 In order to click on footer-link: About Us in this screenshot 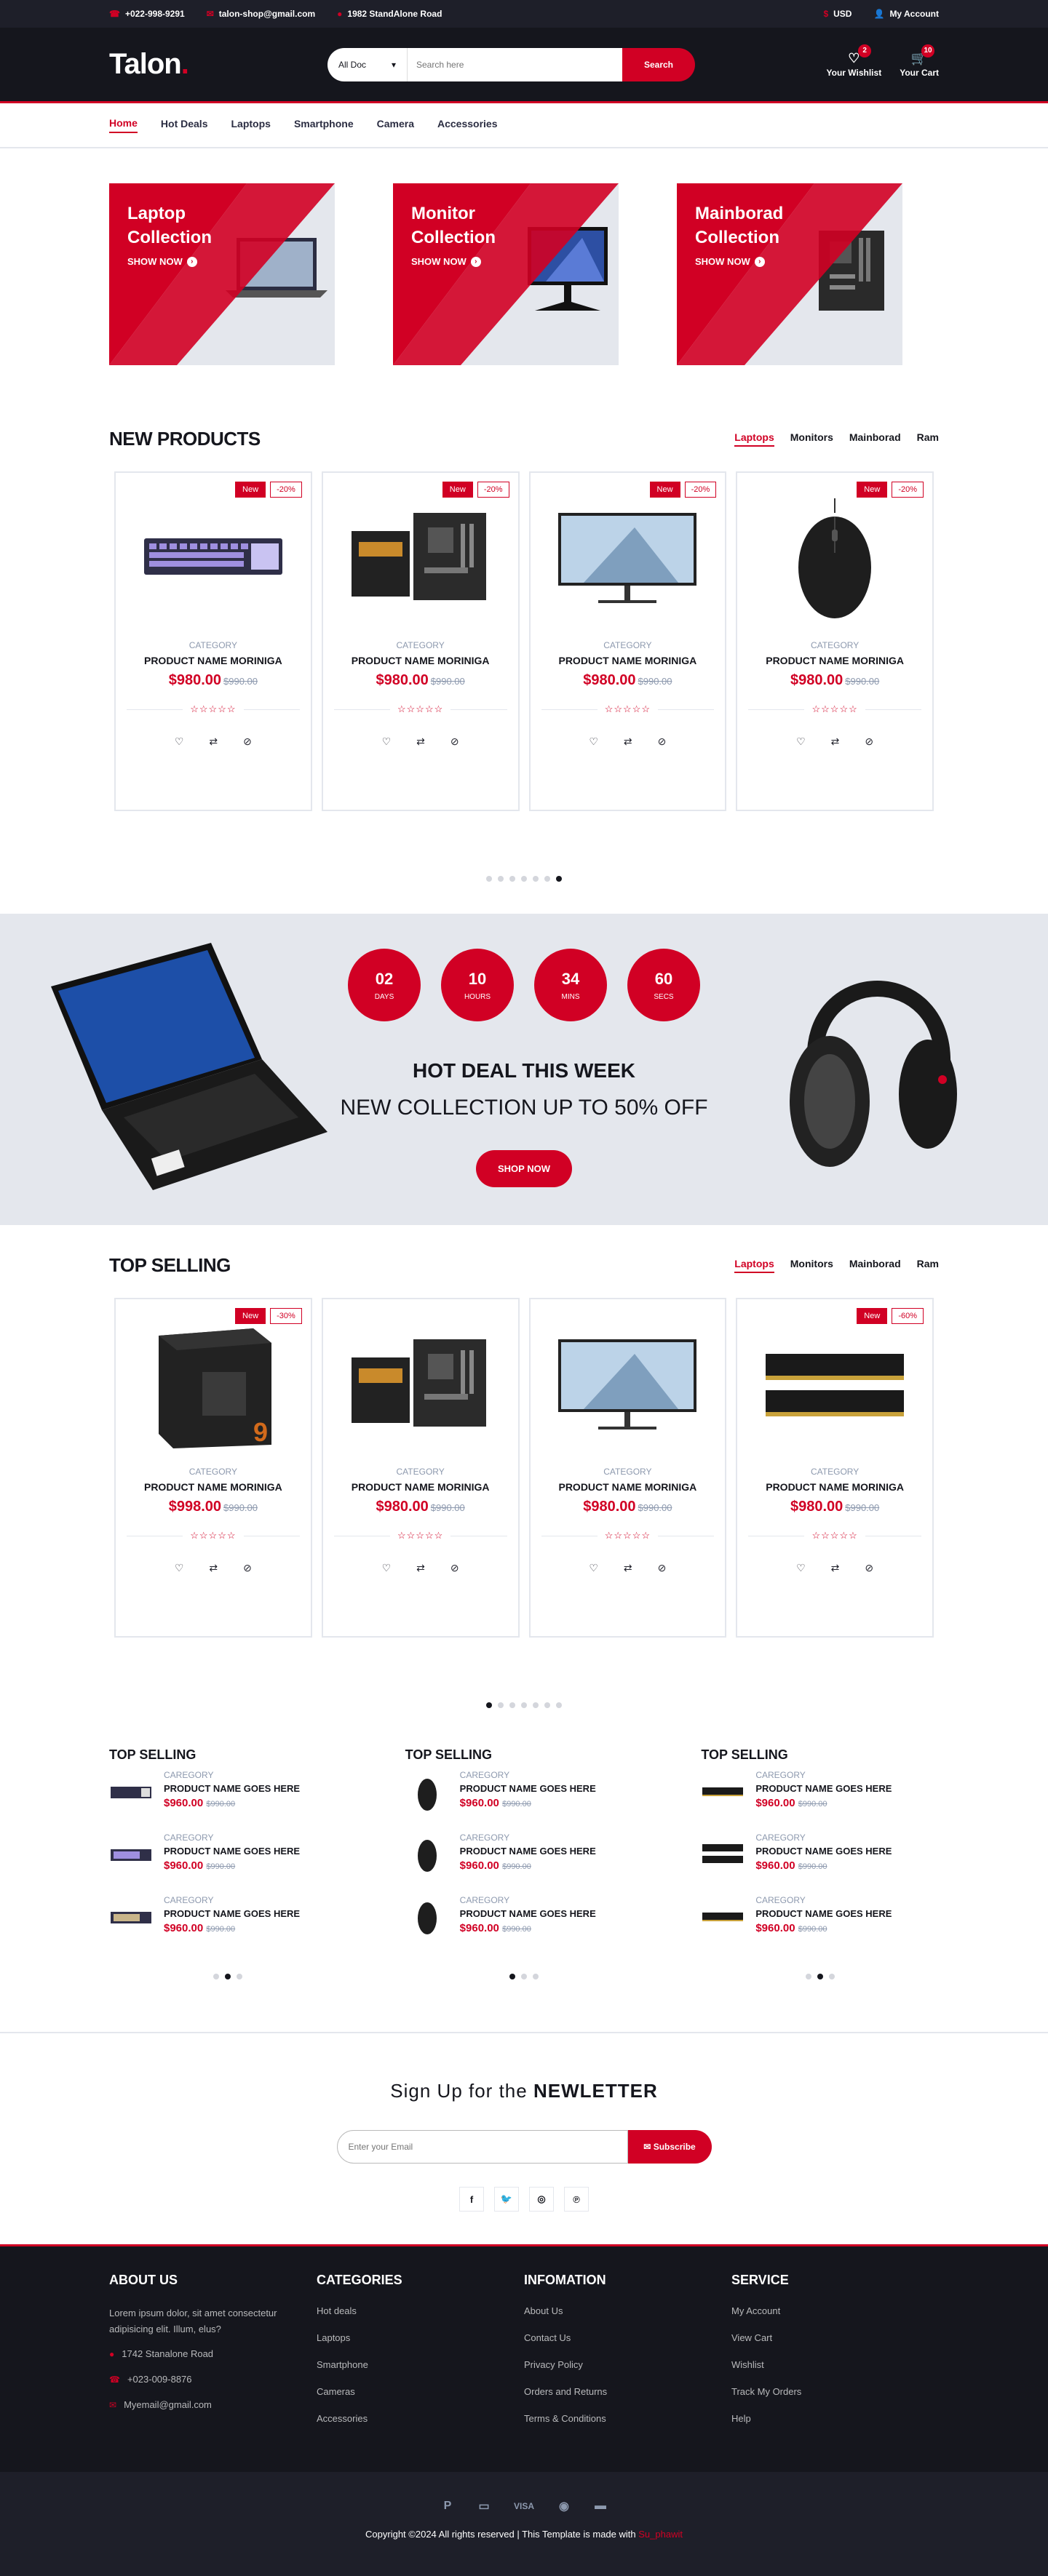, I will do `click(627, 2310)`.